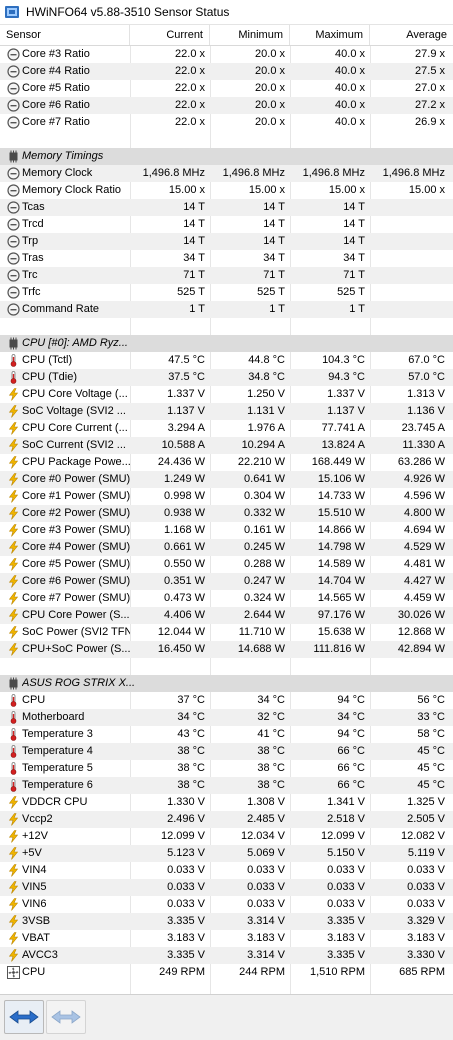  I want to click on sensor-row: Core #6 Ratio 22.0 x 20.0 x 40.0 x 27.2 x, so click(226, 105).